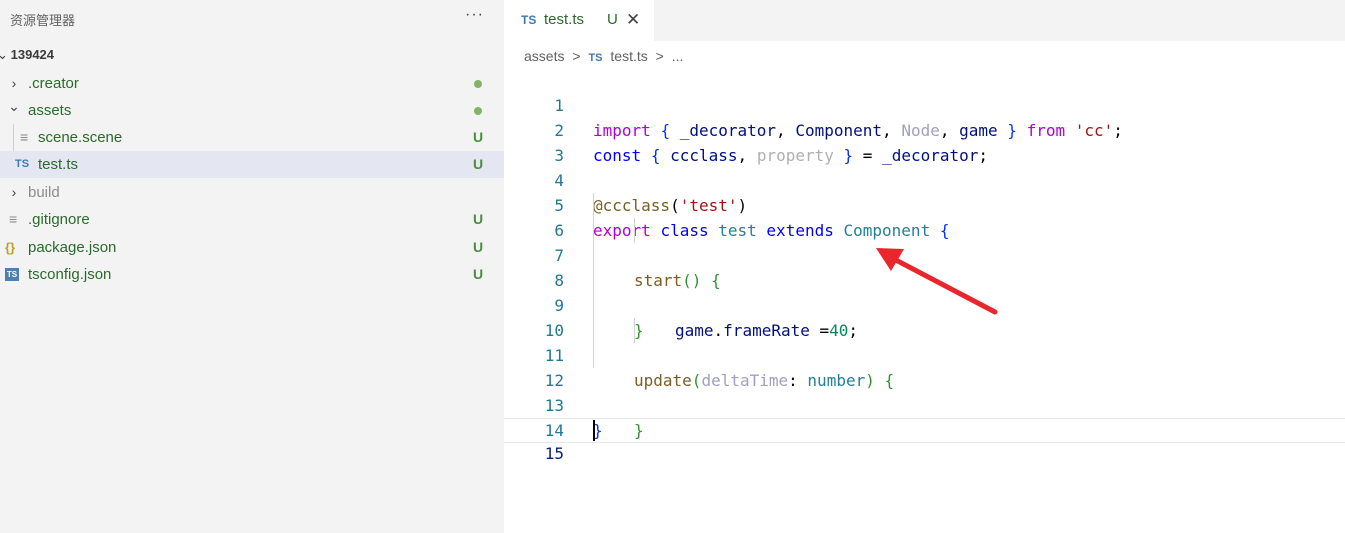 The height and width of the screenshot is (533, 1345). What do you see at coordinates (612, 19) in the screenshot?
I see `tab-untracked-status: U` at bounding box center [612, 19].